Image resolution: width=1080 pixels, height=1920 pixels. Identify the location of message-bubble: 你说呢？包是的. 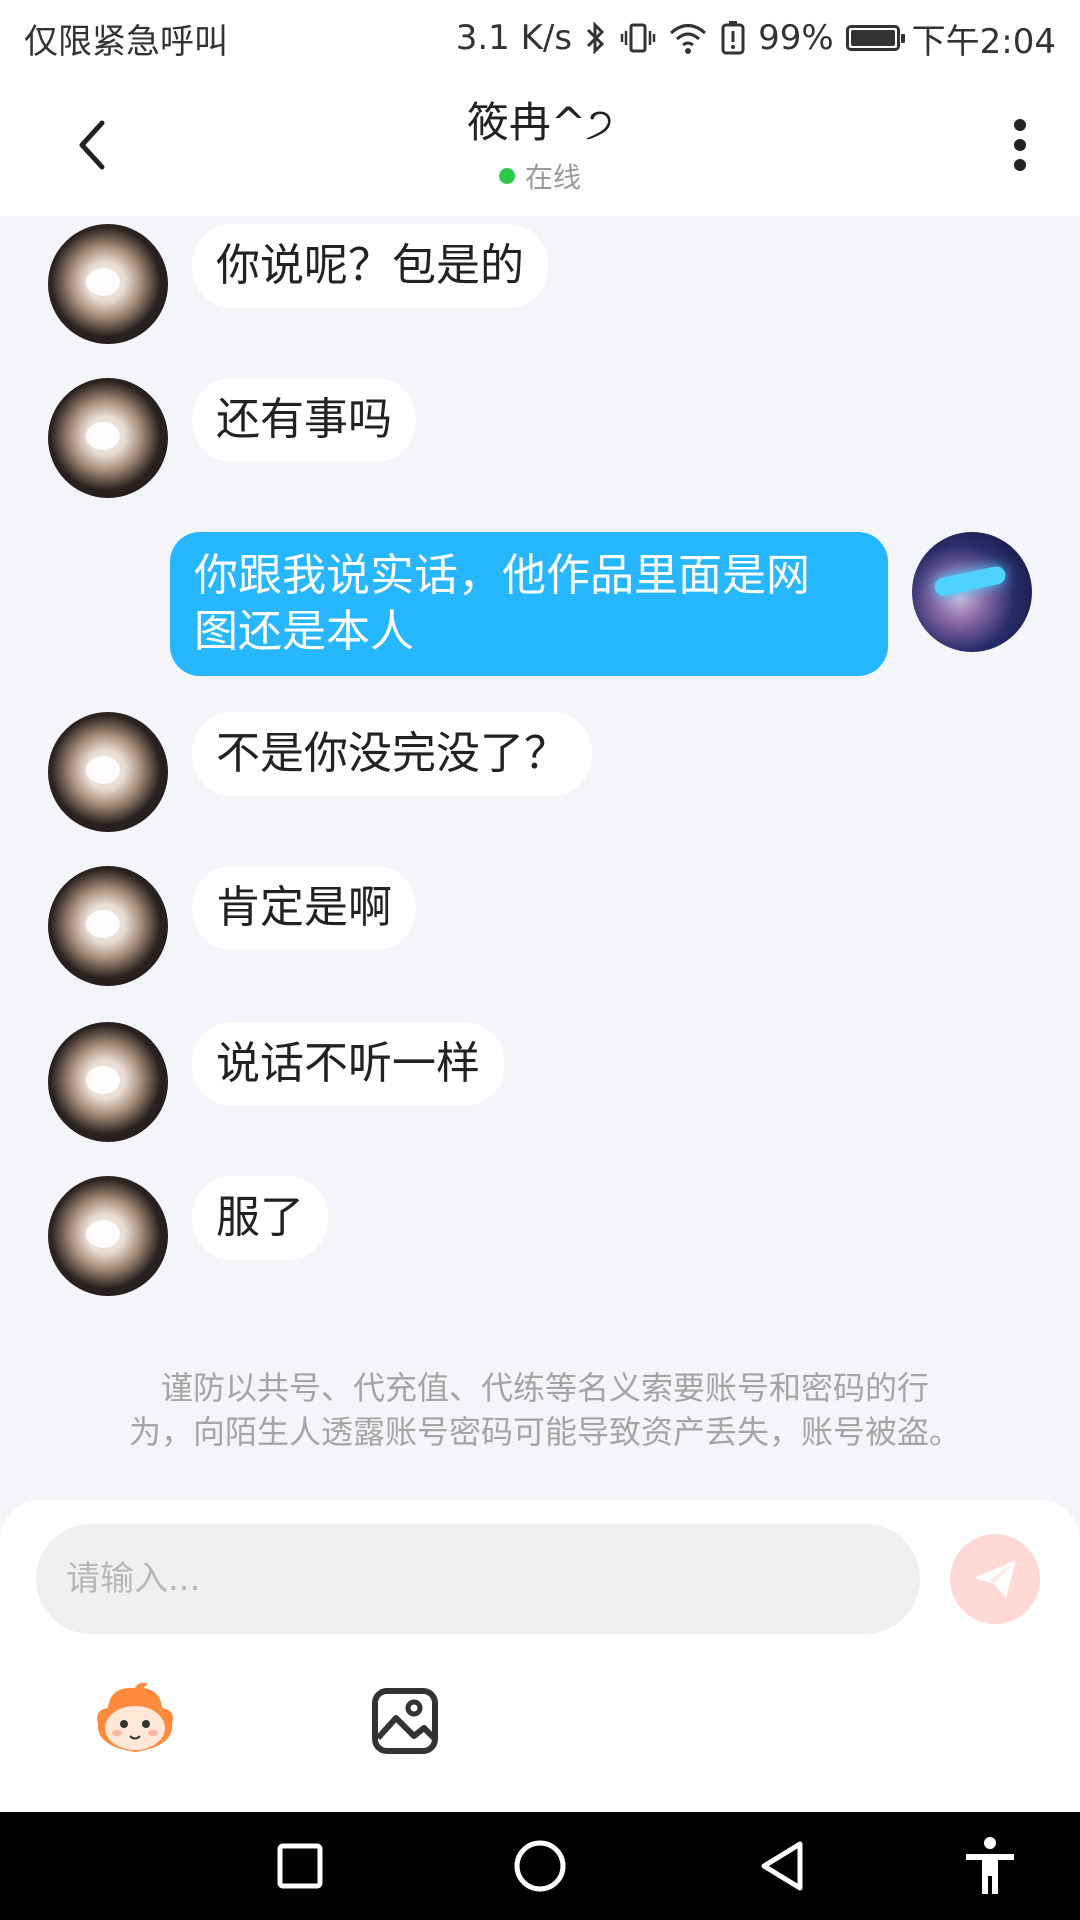
(370, 266).